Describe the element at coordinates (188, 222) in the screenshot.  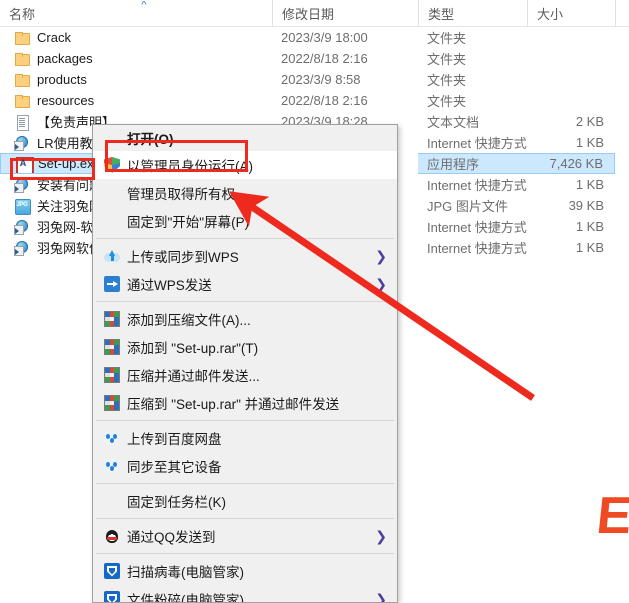
I see `menu-item-label: 固定到"开始"屏幕(P)` at that location.